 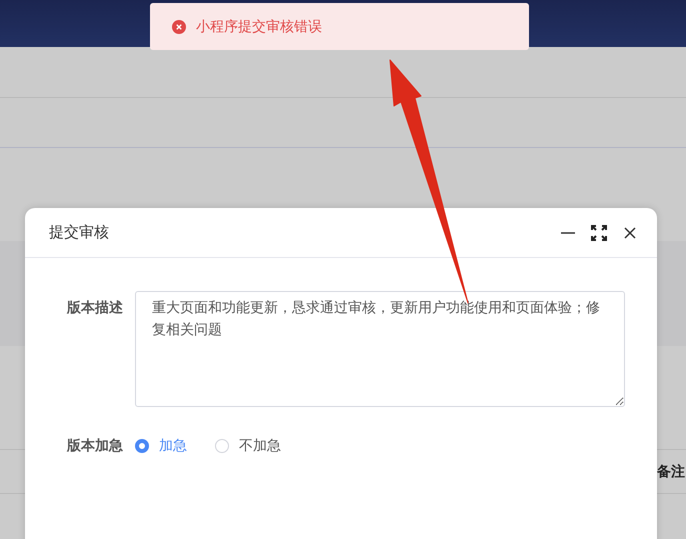 I want to click on error-icon, so click(x=179, y=27).